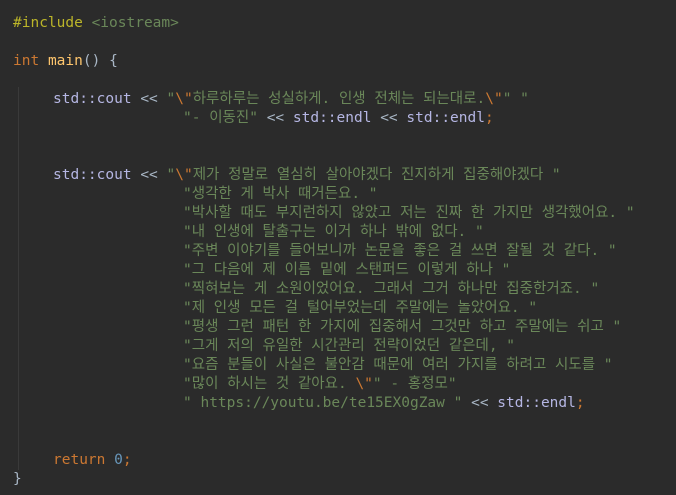 Image resolution: width=676 pixels, height=495 pixels. I want to click on close-brace: }, so click(17, 479).